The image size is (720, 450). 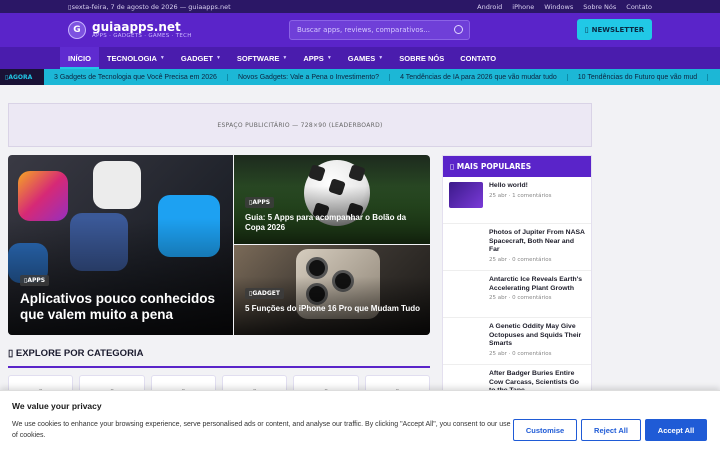 What do you see at coordinates (523, 7) in the screenshot?
I see `top-link-iphone: iPhone` at bounding box center [523, 7].